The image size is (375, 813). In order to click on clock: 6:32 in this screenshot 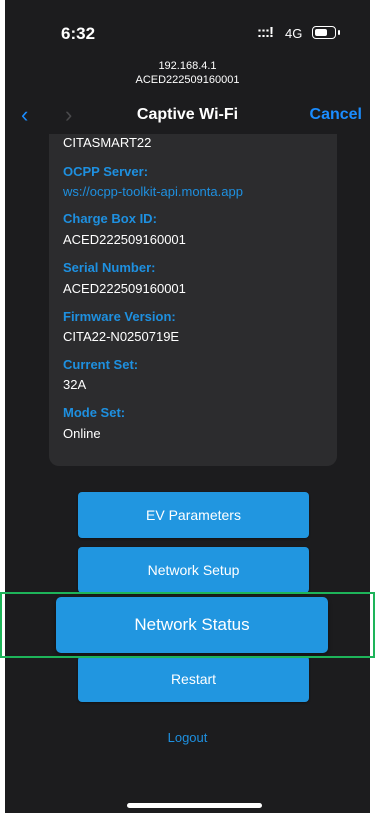, I will do `click(78, 33)`.